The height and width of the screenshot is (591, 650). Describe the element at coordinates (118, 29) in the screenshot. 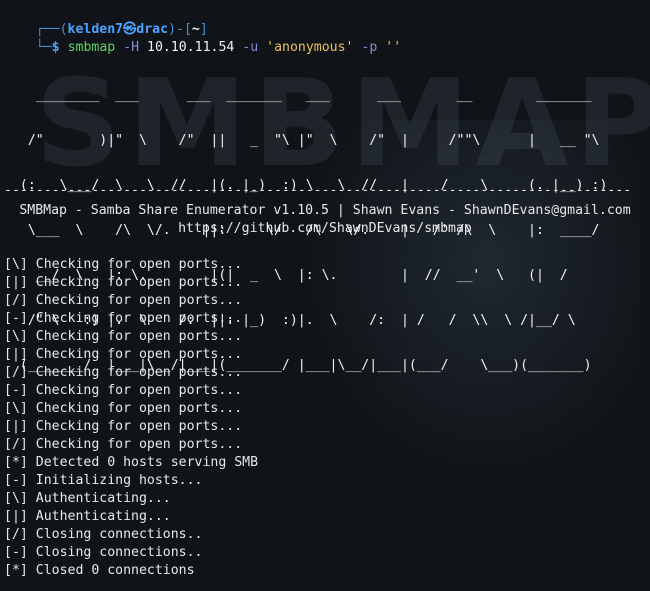

I see `prompt-user-host: kelden7㉿drac` at that location.